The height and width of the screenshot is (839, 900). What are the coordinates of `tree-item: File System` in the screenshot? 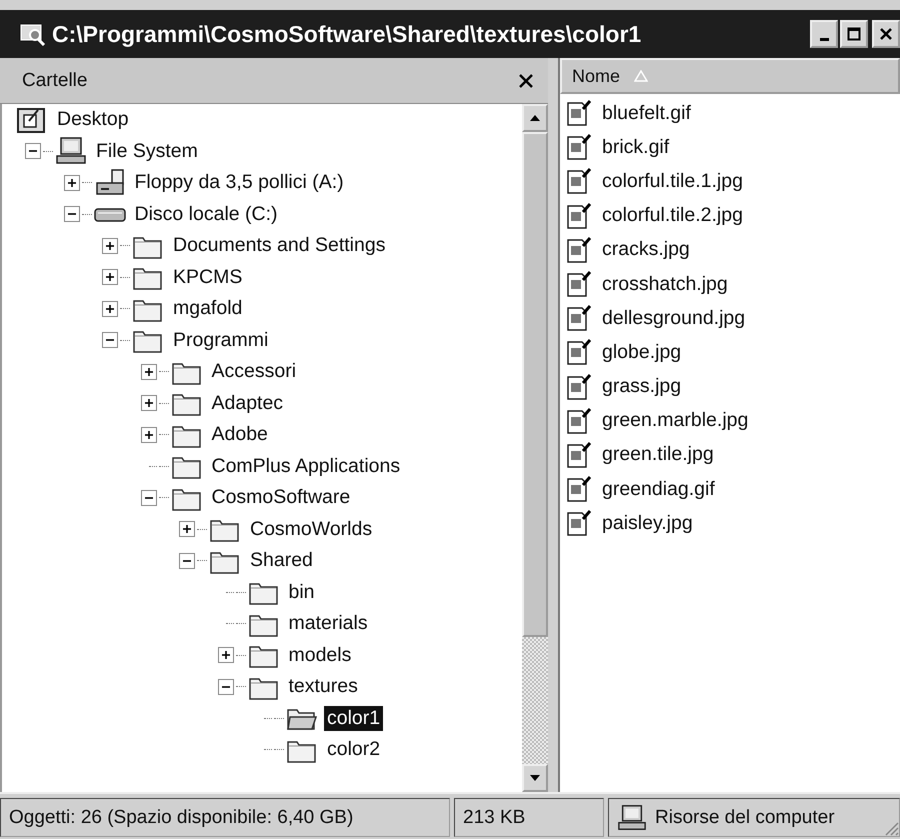 It's located at (147, 151).